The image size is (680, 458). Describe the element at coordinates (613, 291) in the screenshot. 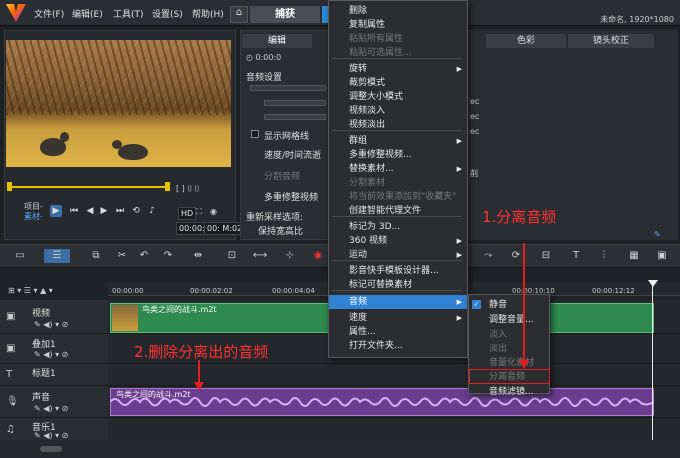

I see `ruler-tick: 00:00:12:12` at that location.